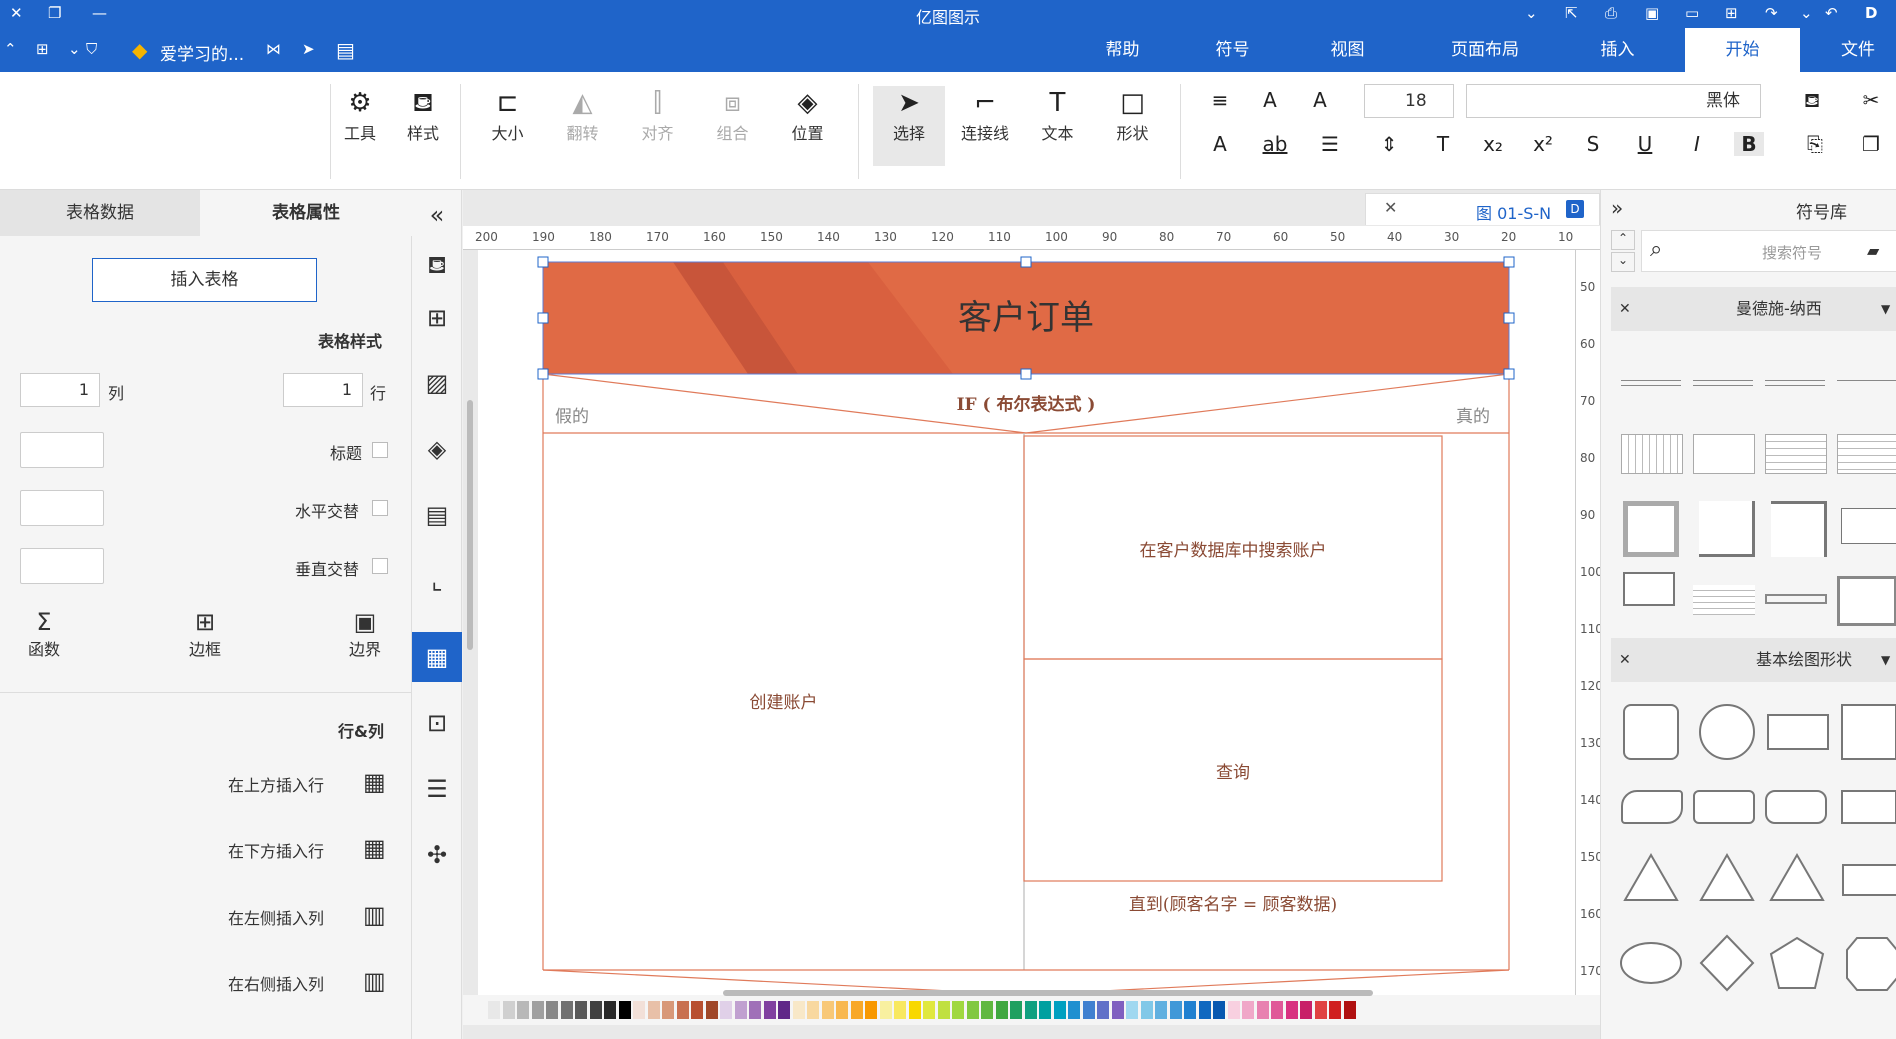 The image size is (1896, 1039). What do you see at coordinates (1742, 50) in the screenshot?
I see `menu-home: 开始` at bounding box center [1742, 50].